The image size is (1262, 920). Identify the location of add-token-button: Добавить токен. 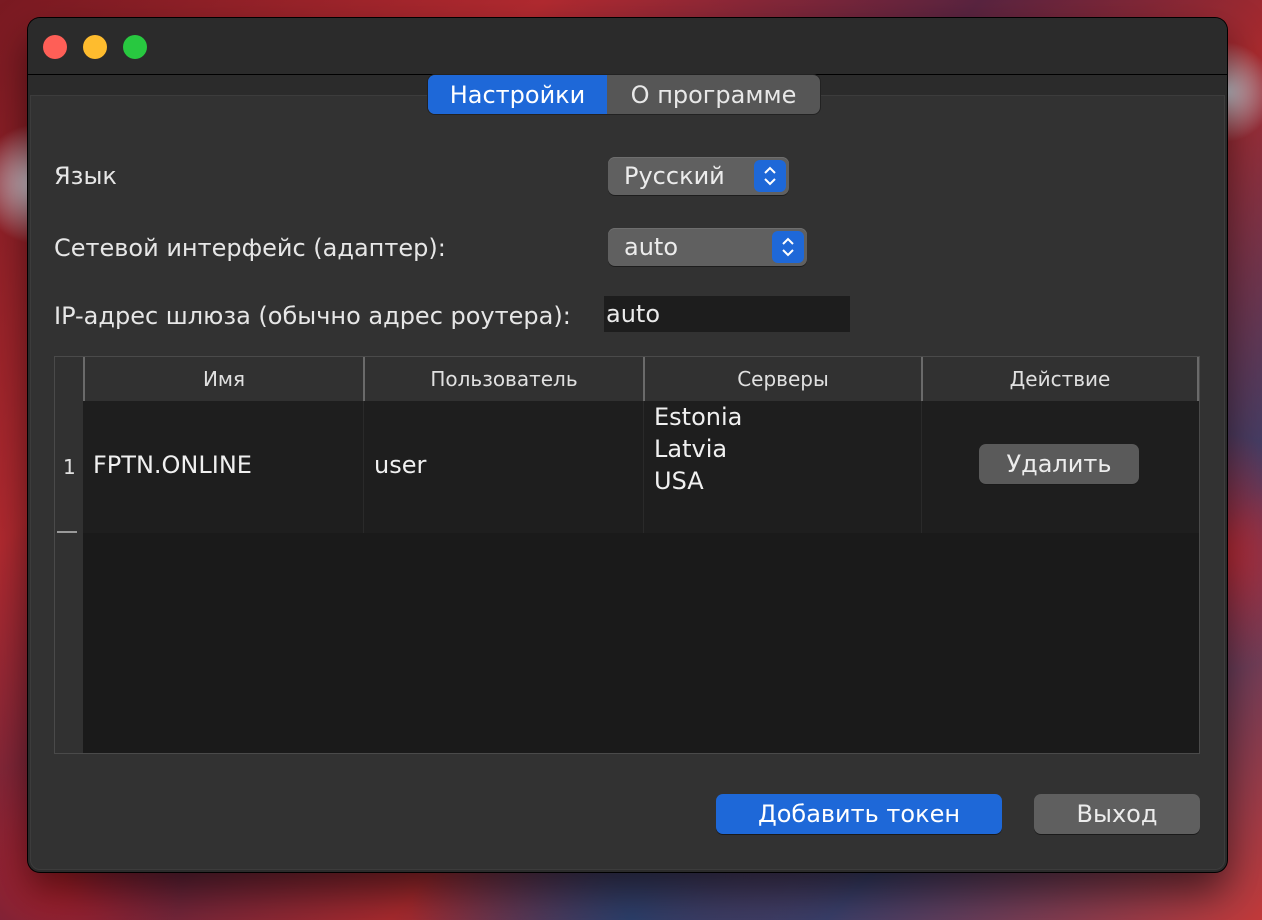
(859, 814).